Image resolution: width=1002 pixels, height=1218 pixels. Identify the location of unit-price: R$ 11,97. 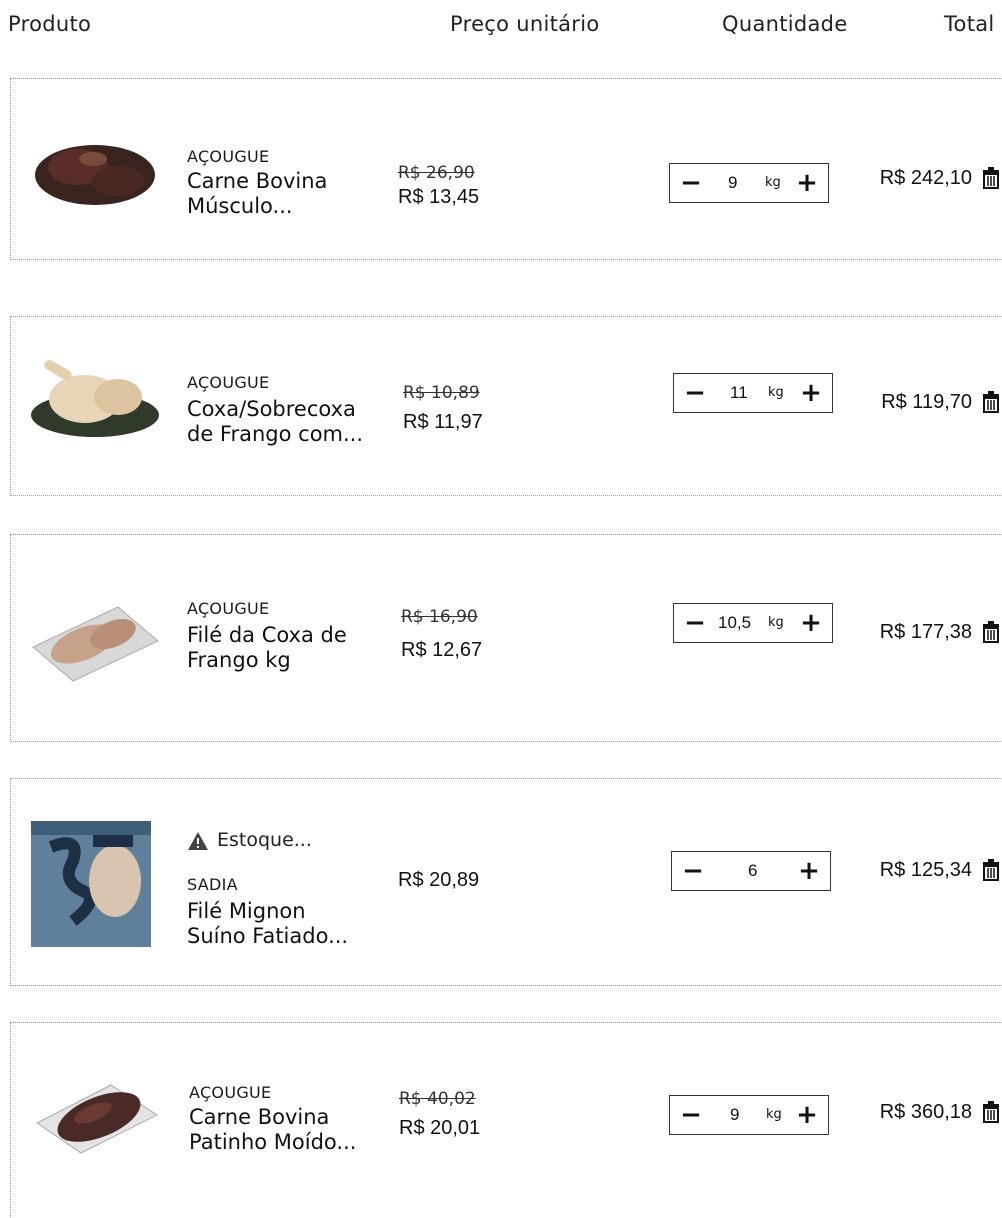
(443, 422).